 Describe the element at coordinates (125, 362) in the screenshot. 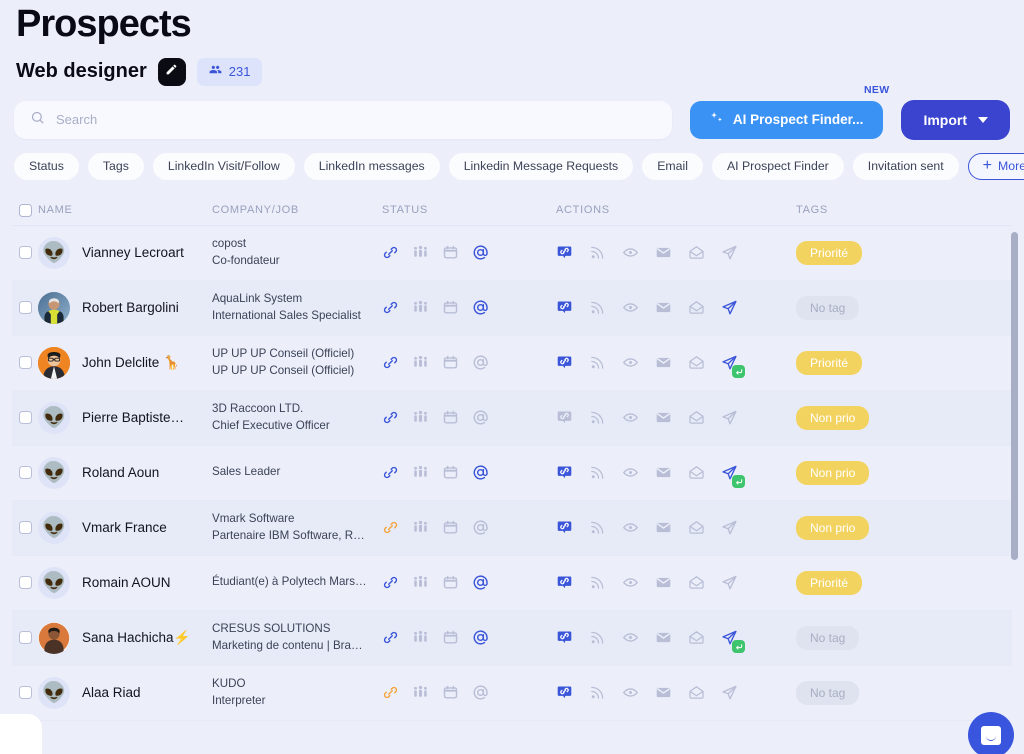

I see `prospect-name-cell: John Delclite 🦒` at that location.